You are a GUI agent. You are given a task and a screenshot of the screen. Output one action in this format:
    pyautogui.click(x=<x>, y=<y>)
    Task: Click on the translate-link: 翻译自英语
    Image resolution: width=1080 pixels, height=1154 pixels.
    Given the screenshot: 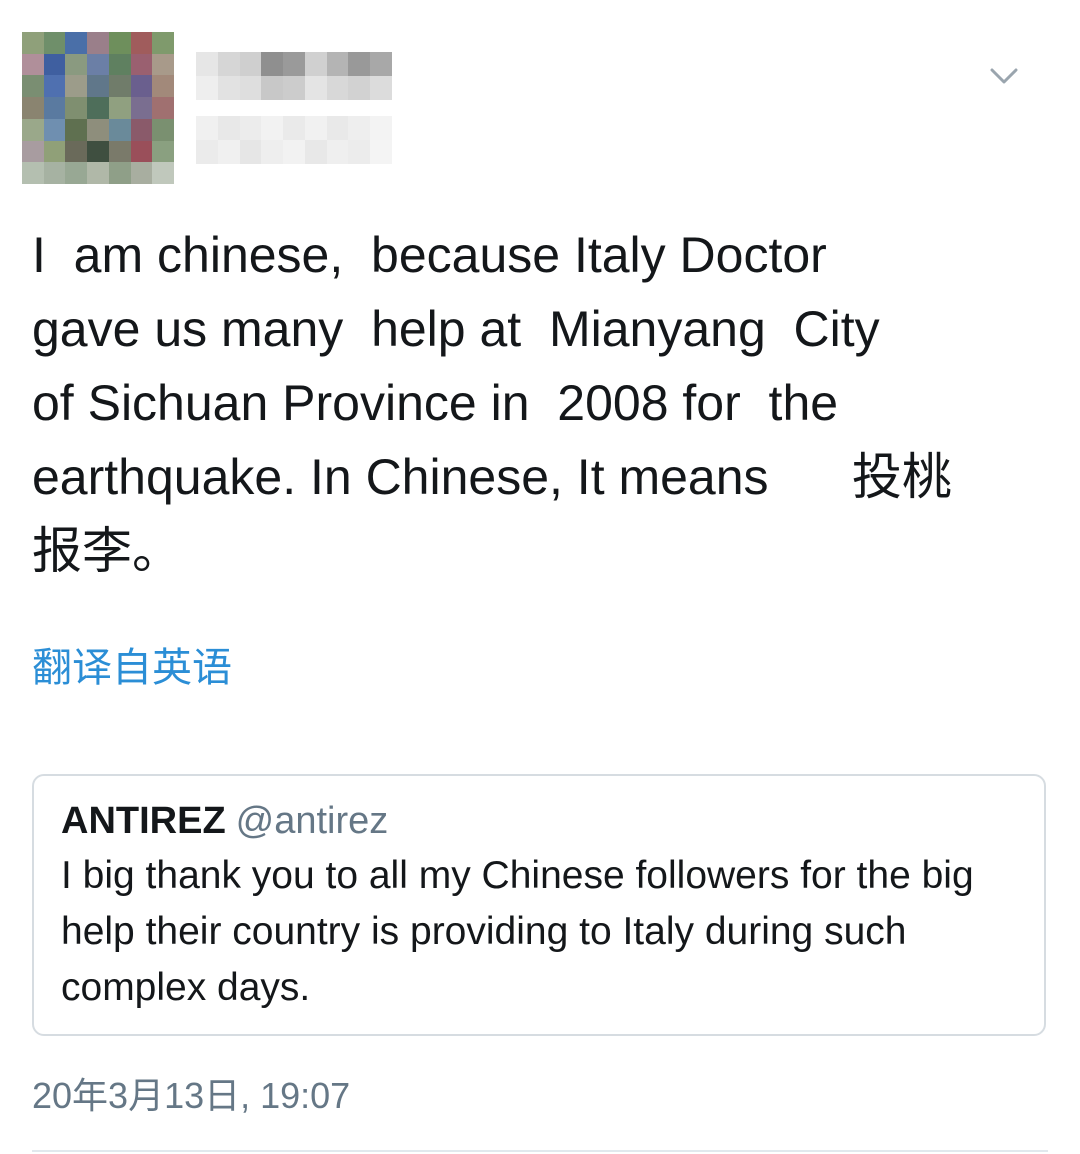 What is the action you would take?
    pyautogui.click(x=132, y=668)
    